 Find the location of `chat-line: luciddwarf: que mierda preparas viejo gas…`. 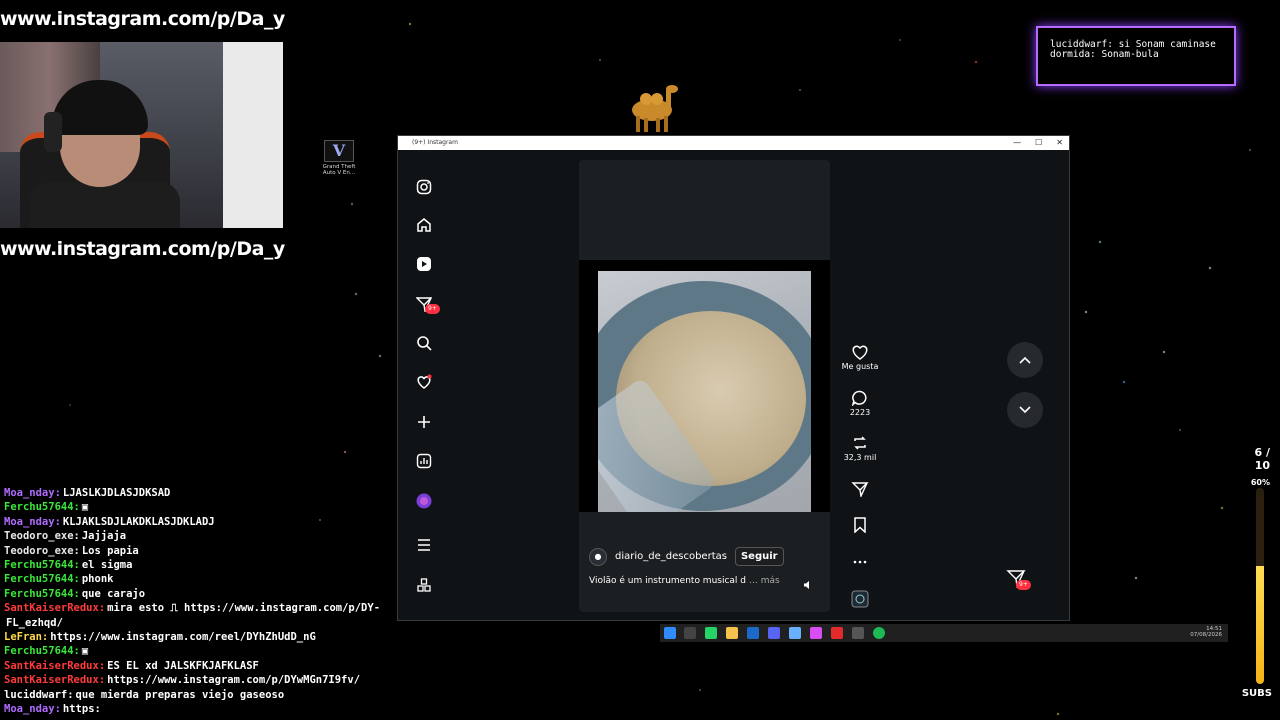

chat-line: luciddwarf: que mierda preparas viejo gas… is located at coordinates (239, 695).